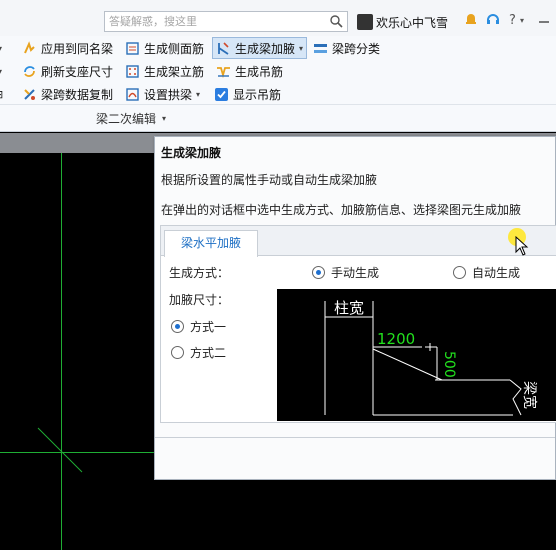 This screenshot has width=556, height=550. I want to click on copy-icon, so click(29, 94).